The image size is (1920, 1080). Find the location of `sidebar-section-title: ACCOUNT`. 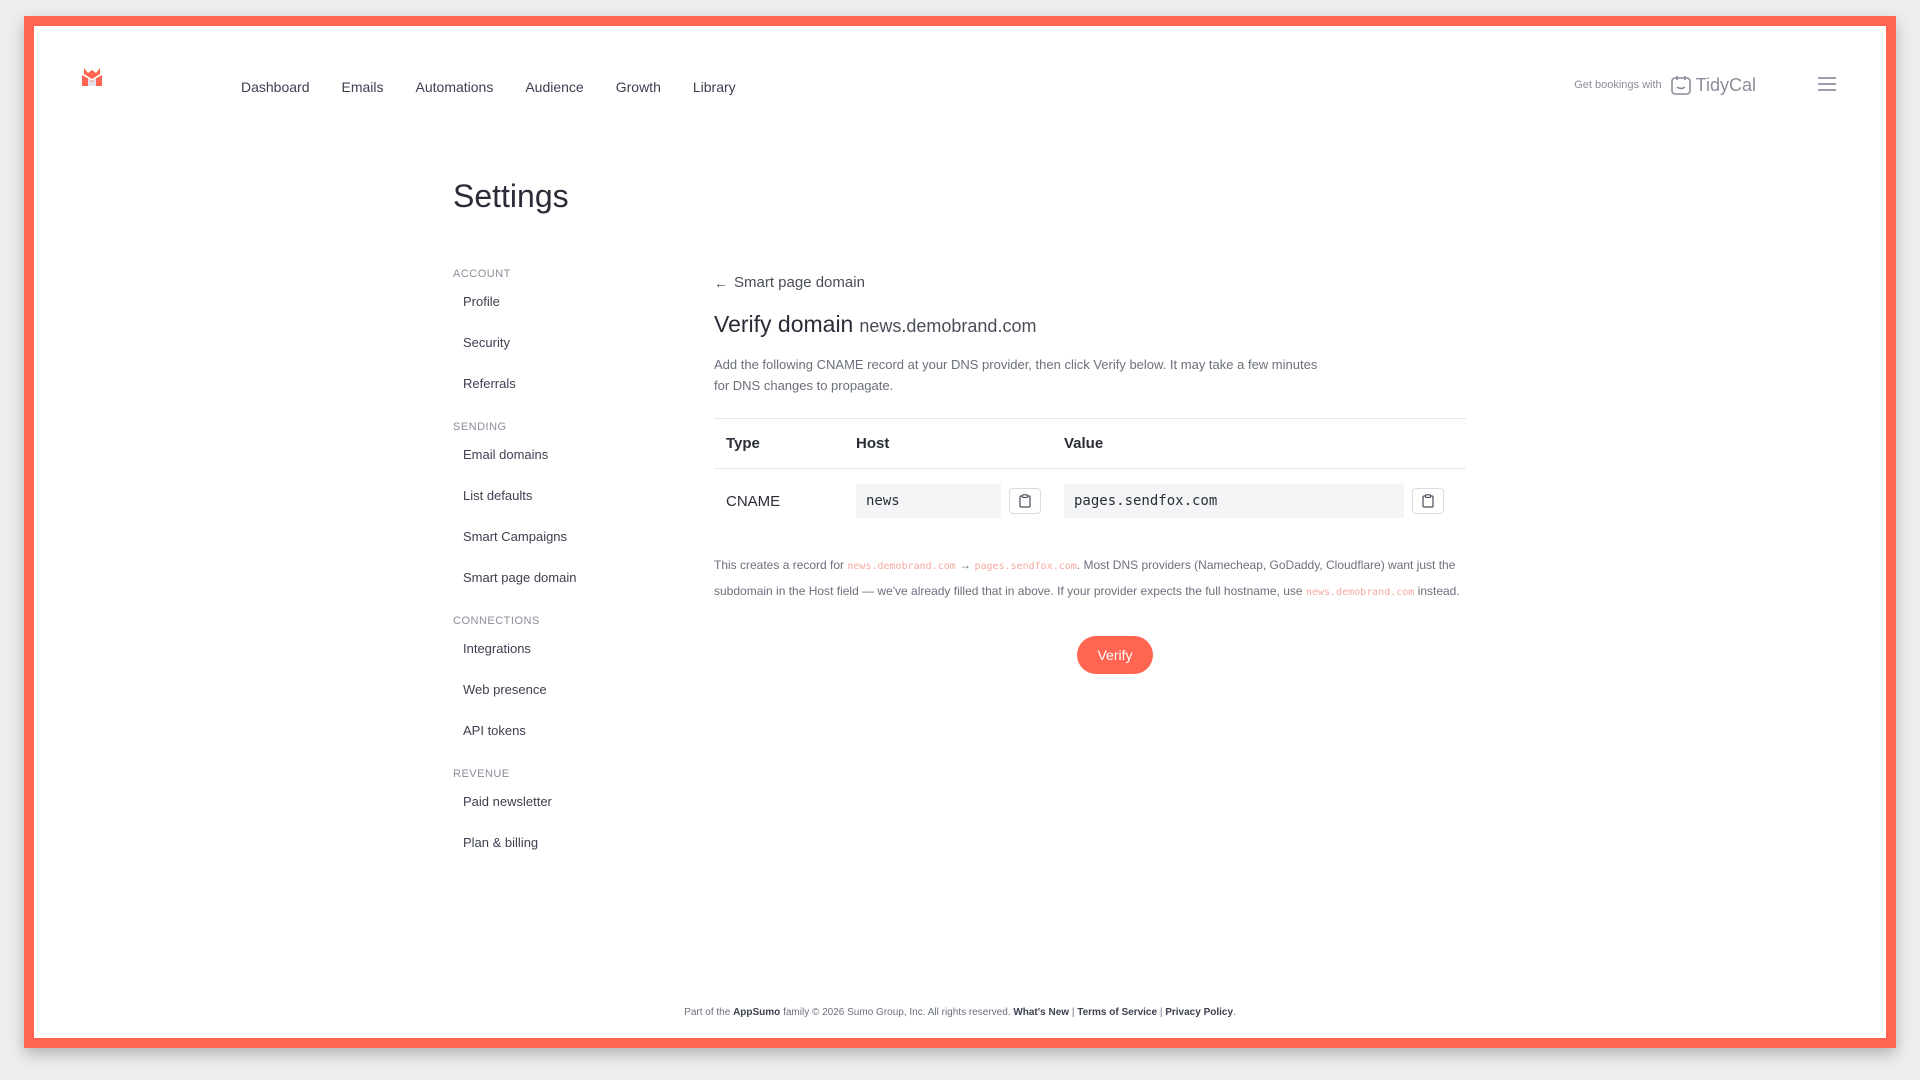

sidebar-section-title: ACCOUNT is located at coordinates (482, 274).